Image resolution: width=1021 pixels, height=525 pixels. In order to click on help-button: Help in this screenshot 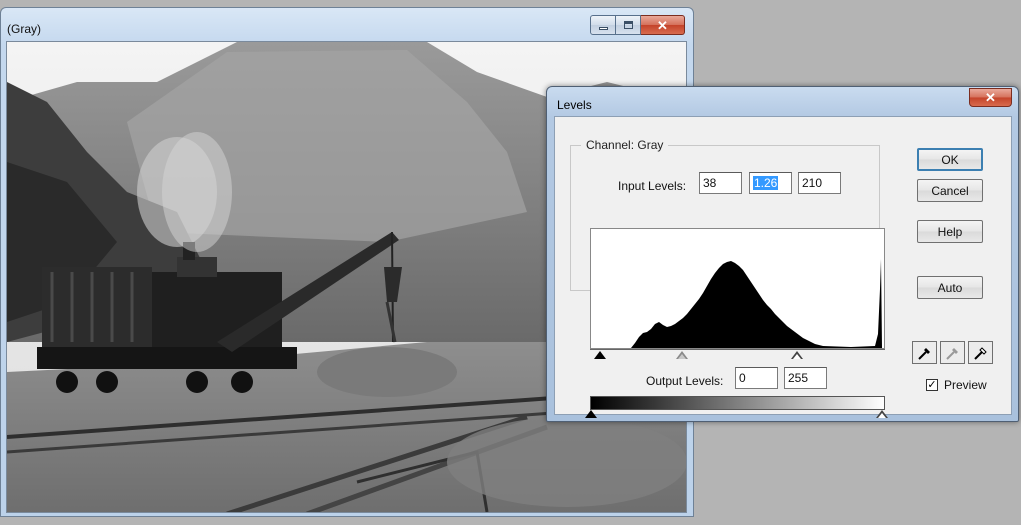, I will do `click(950, 231)`.